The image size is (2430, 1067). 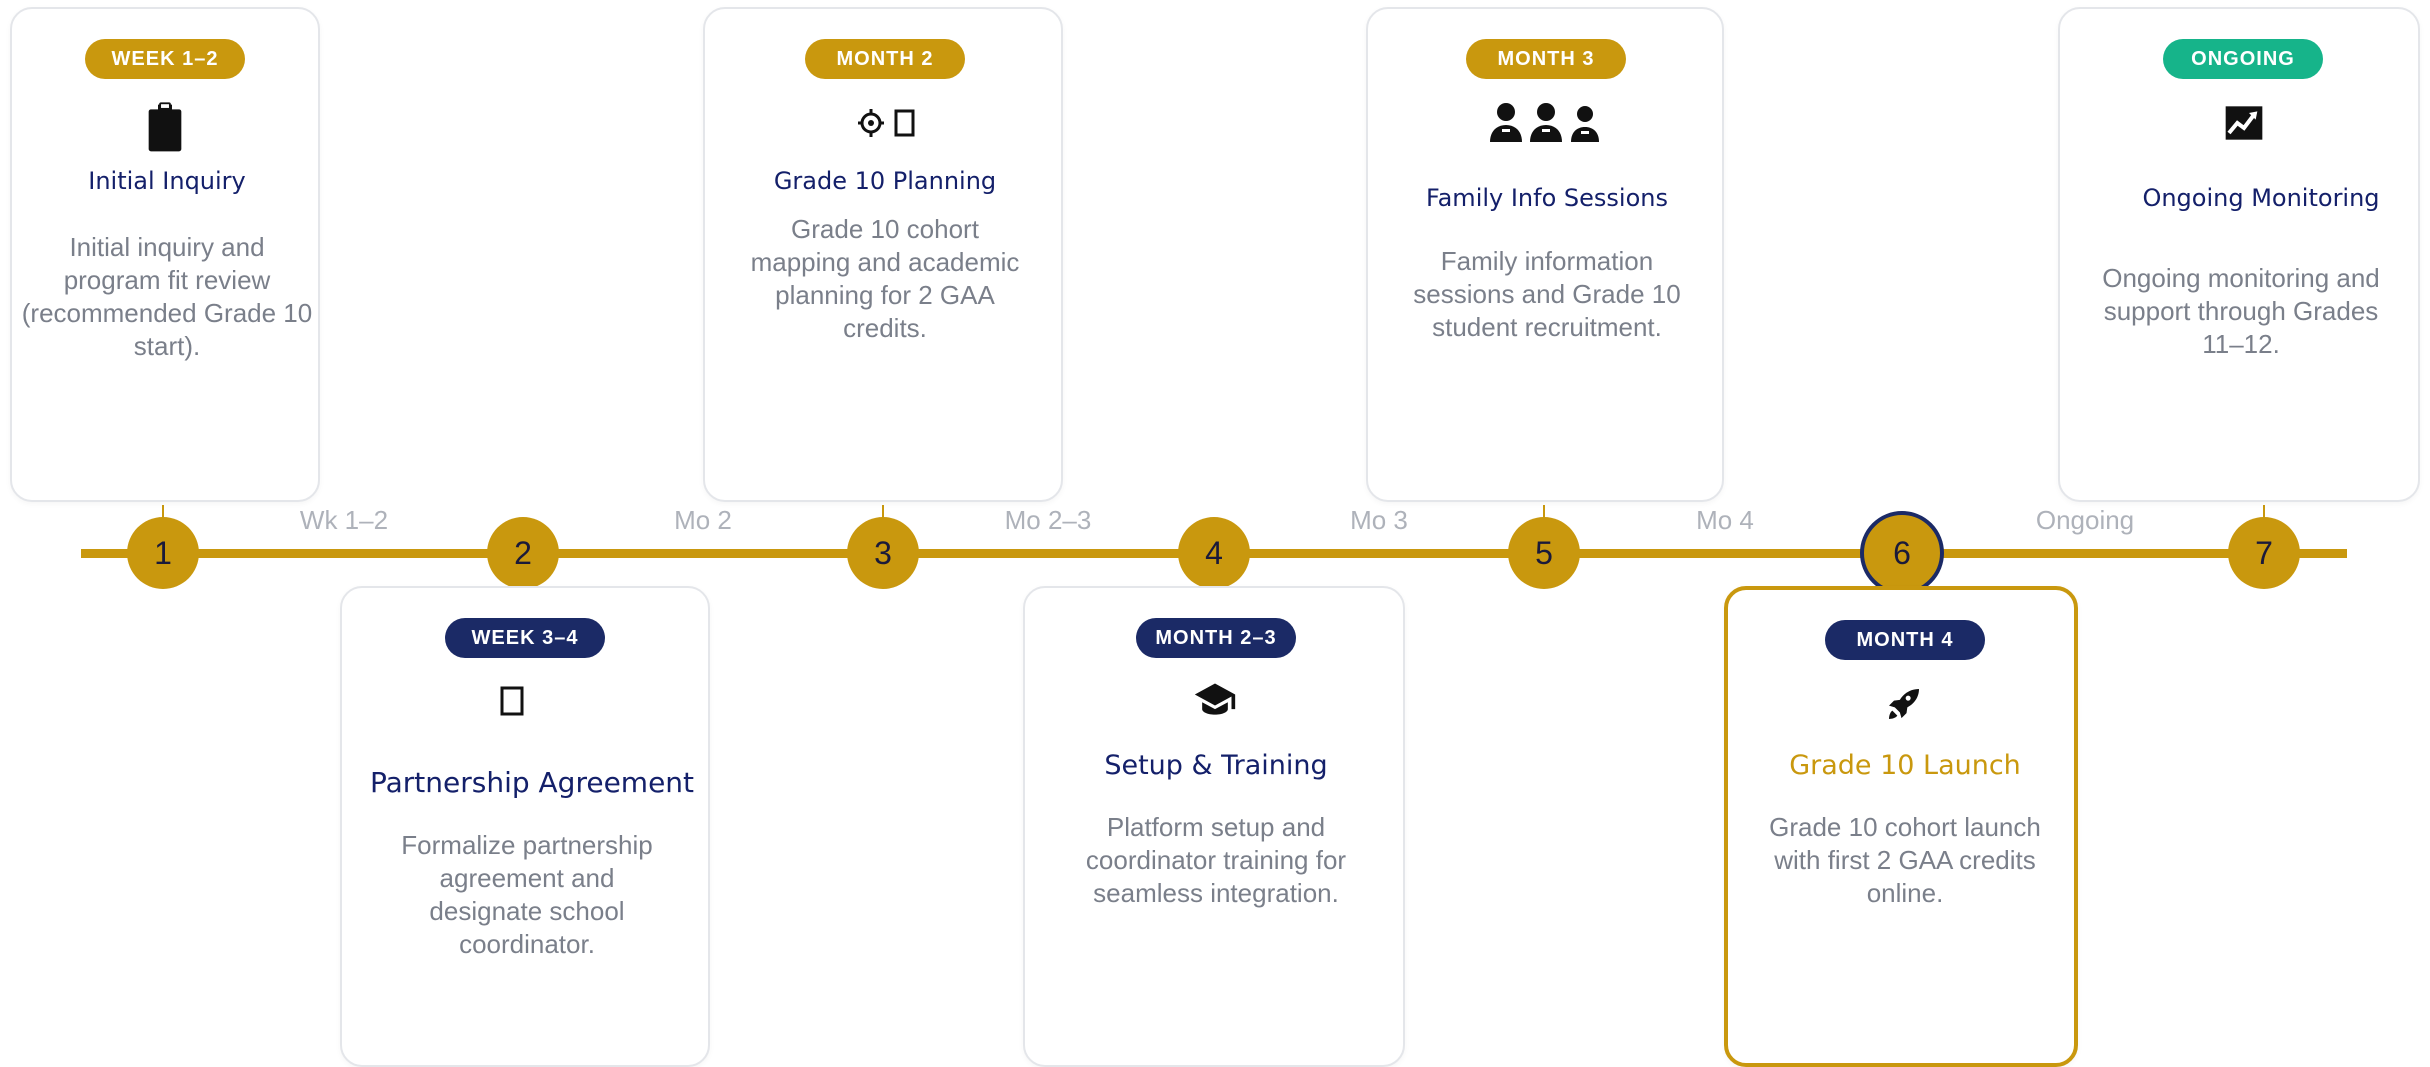 What do you see at coordinates (885, 59) in the screenshot?
I see `step-badge: MONTH 2` at bounding box center [885, 59].